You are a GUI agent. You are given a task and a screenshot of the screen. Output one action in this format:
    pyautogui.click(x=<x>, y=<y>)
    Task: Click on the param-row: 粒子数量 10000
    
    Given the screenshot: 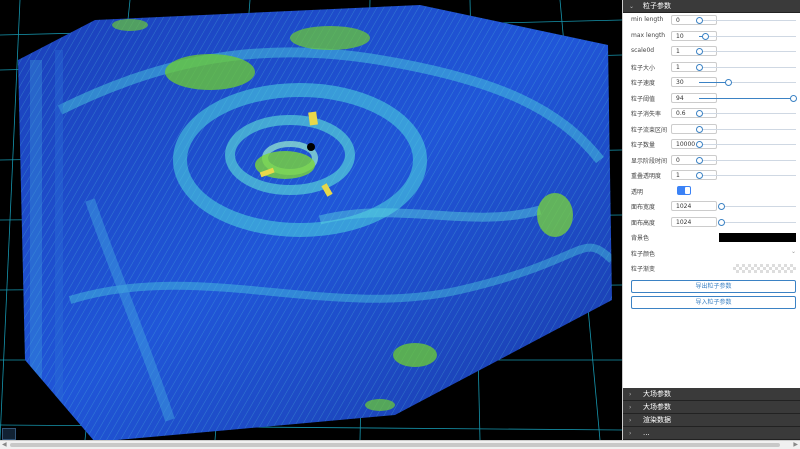 What is the action you would take?
    pyautogui.click(x=711, y=145)
    